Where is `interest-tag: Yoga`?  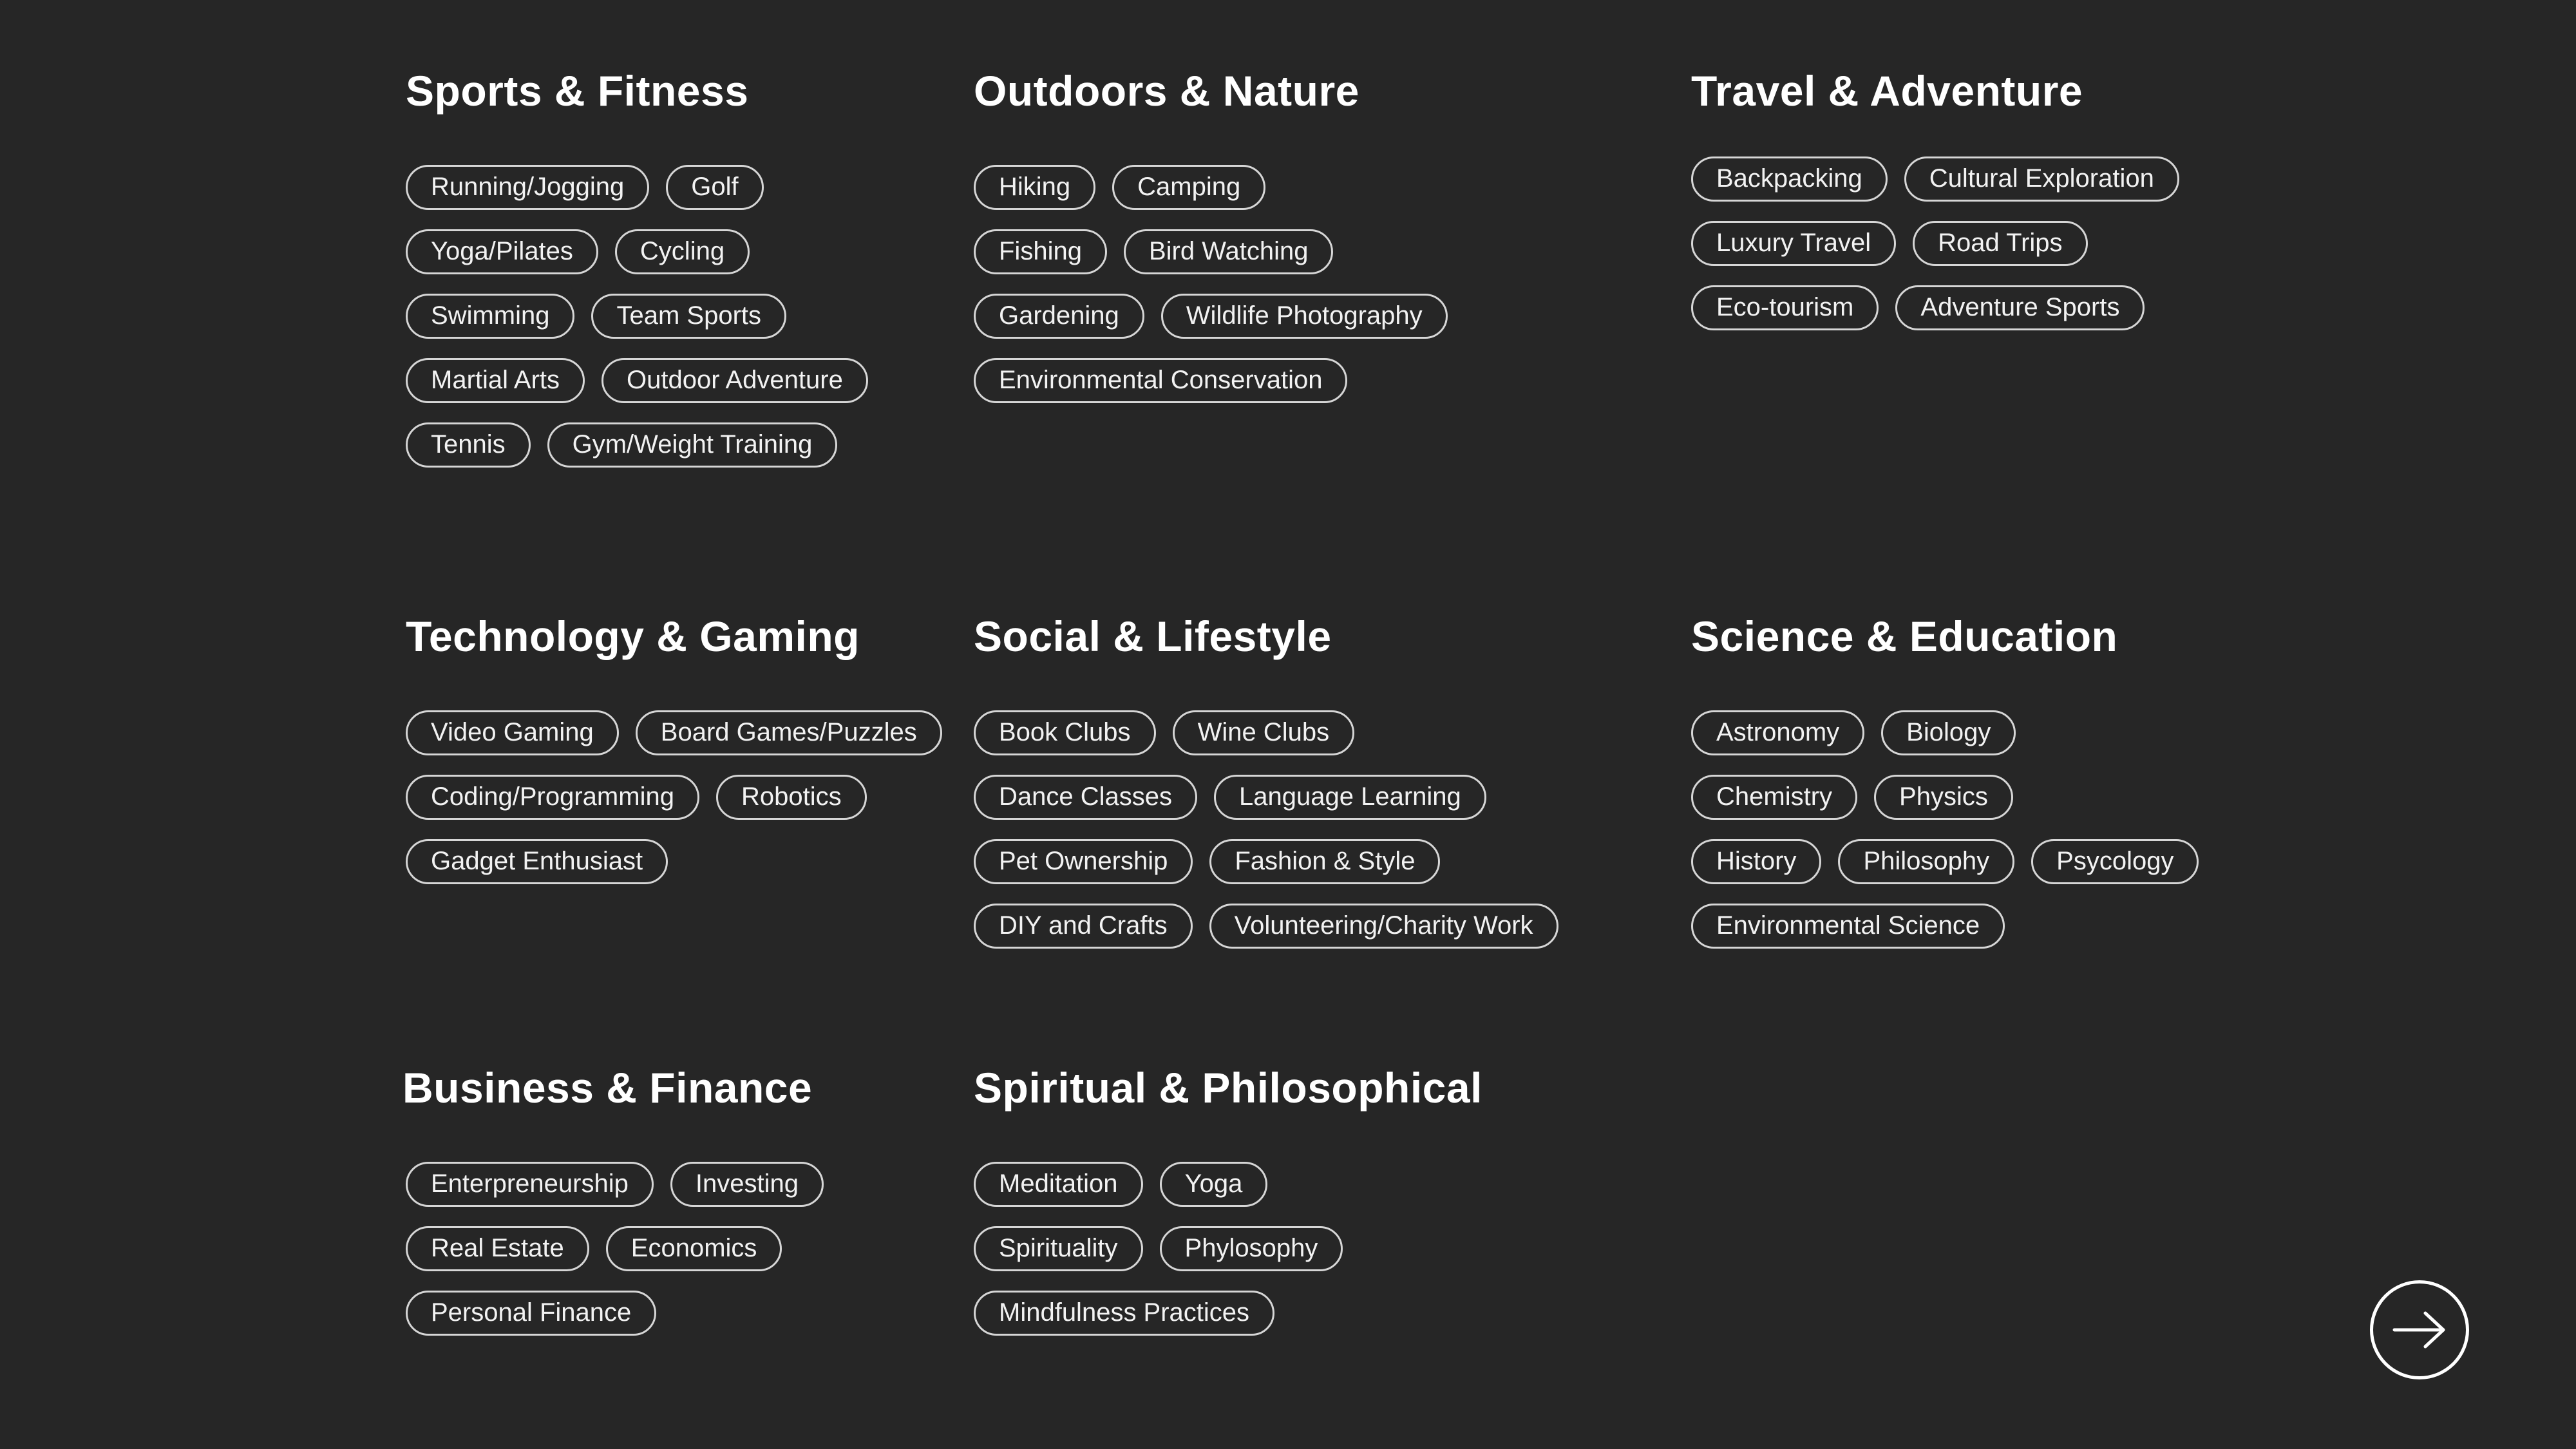
interest-tag: Yoga is located at coordinates (1213, 1184).